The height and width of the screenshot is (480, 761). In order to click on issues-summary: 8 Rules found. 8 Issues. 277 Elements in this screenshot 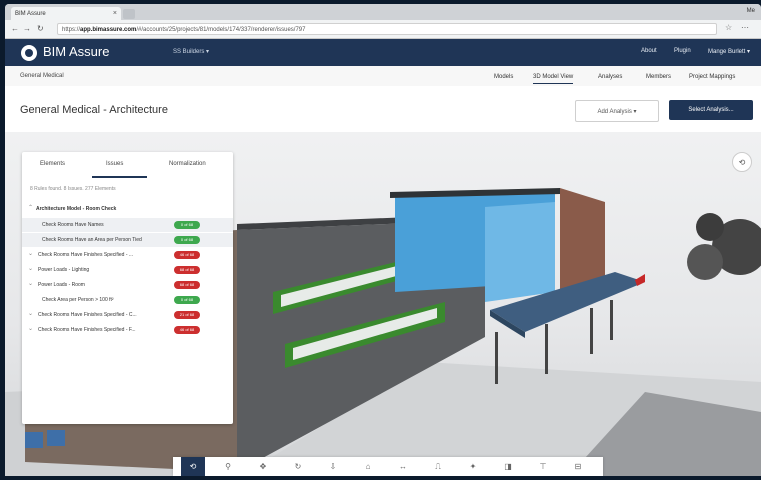, I will do `click(73, 189)`.